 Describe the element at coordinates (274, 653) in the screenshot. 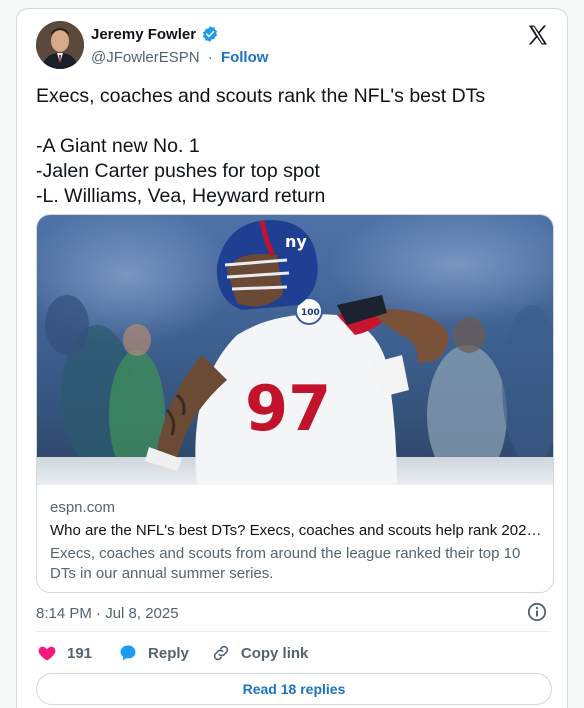

I see `copy-link-label: Copy link` at that location.